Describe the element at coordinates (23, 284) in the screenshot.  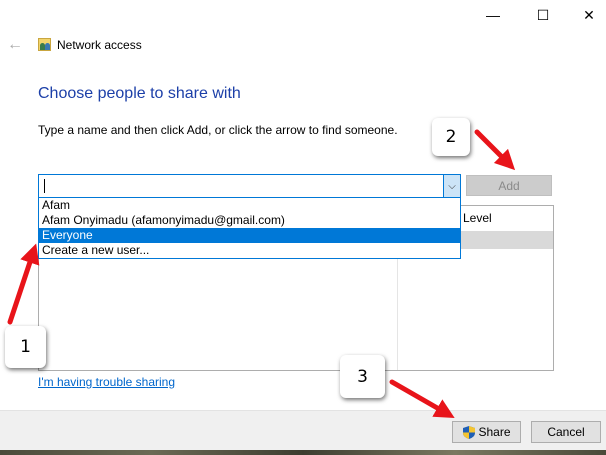
I see `arrow-to-everyone` at that location.